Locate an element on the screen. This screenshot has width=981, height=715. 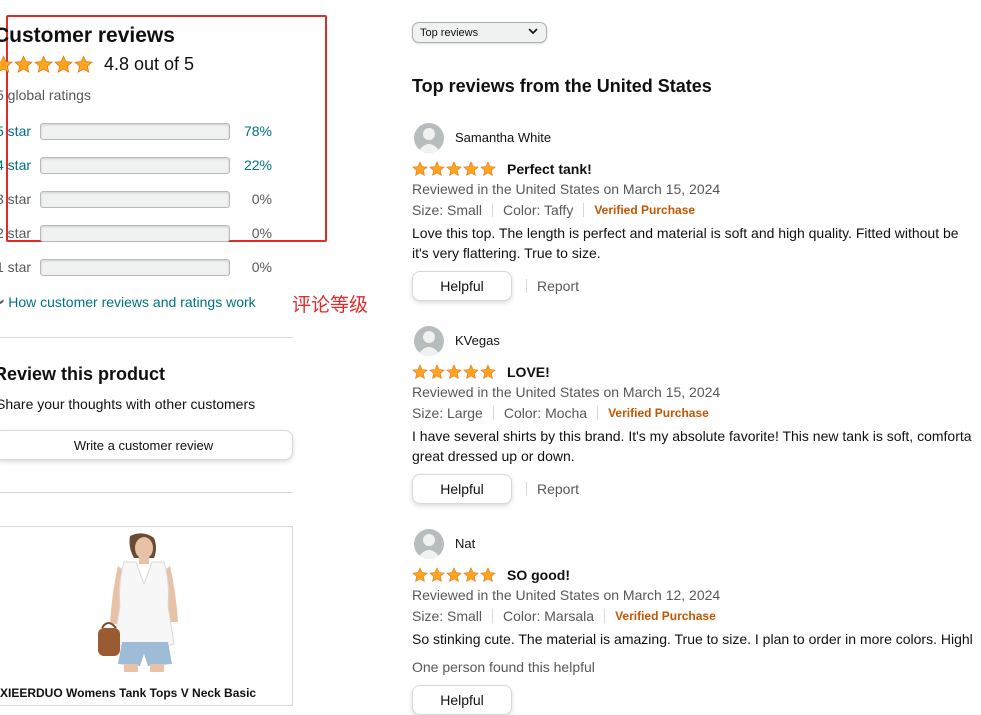
histogram-row-5-star: 5 star 78% is located at coordinates (136, 131).